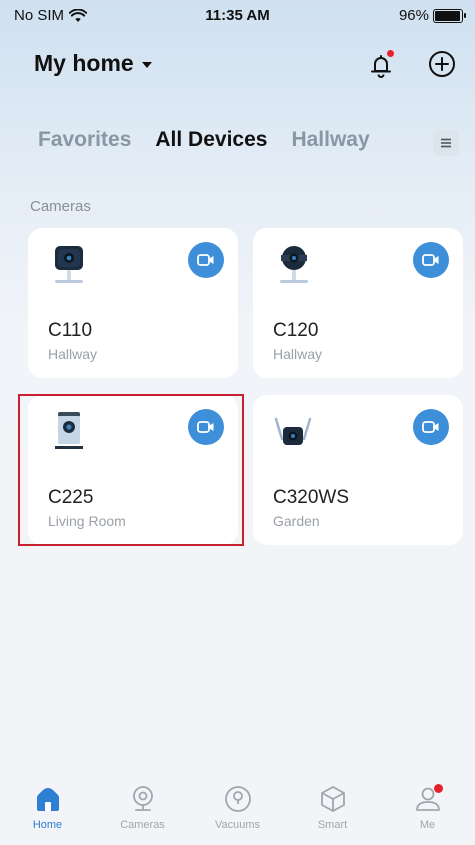  Describe the element at coordinates (358, 470) in the screenshot. I see `device-card-c320ws: C320WS Garden` at that location.